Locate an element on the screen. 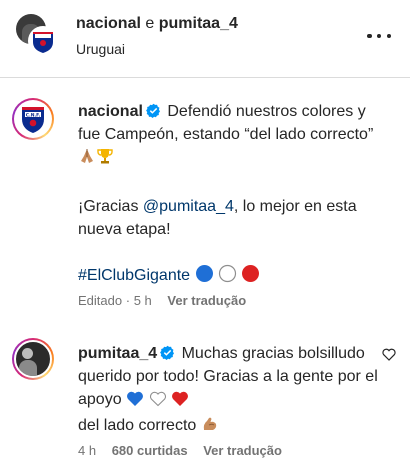 Image resolution: width=410 pixels, height=467 pixels. comment-meta: 4 h 680 curtidas Ver tradução is located at coordinates (186, 450).